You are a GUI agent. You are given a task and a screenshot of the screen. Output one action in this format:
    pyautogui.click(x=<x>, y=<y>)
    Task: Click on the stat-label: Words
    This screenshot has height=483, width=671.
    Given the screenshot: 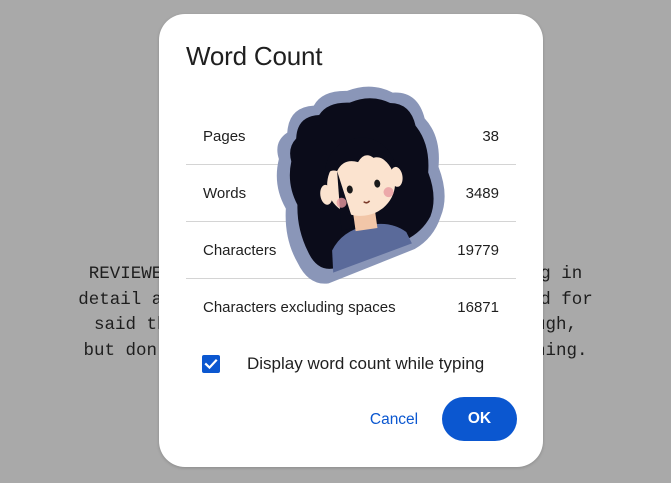 What is the action you would take?
    pyautogui.click(x=225, y=193)
    